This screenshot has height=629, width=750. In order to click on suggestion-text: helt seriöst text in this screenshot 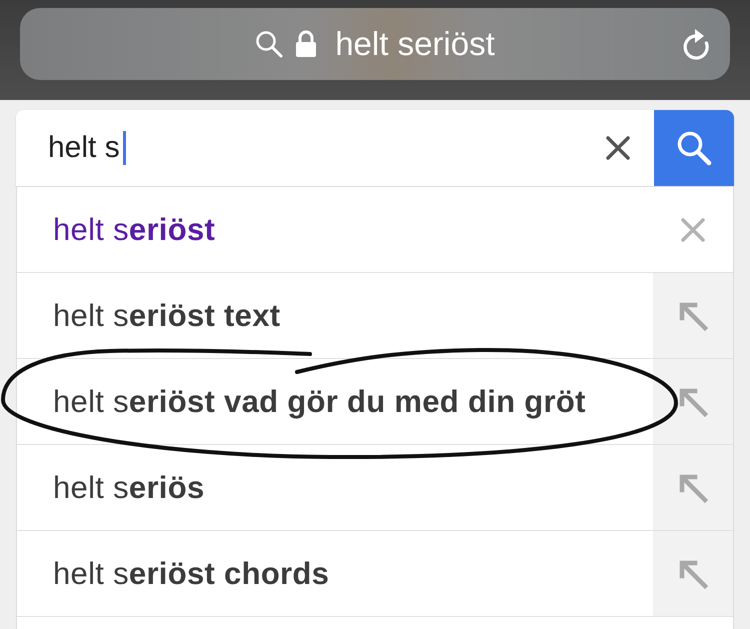, I will do `click(167, 316)`.